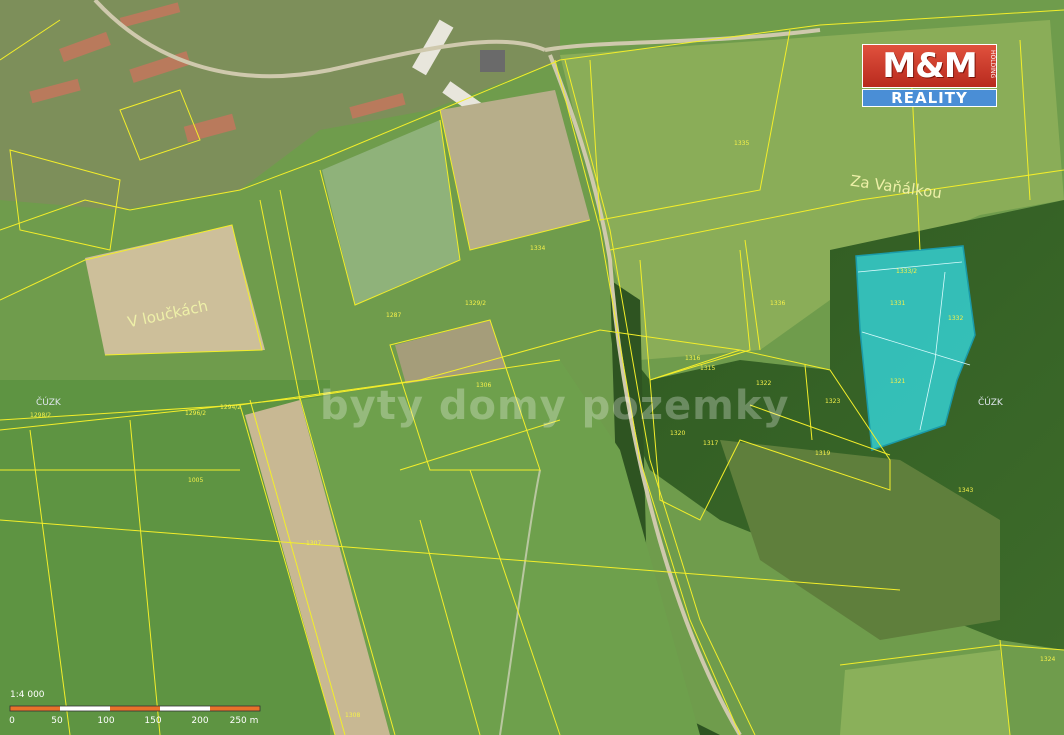 This screenshot has height=735, width=1064. I want to click on scale-tick: 200, so click(200, 721).